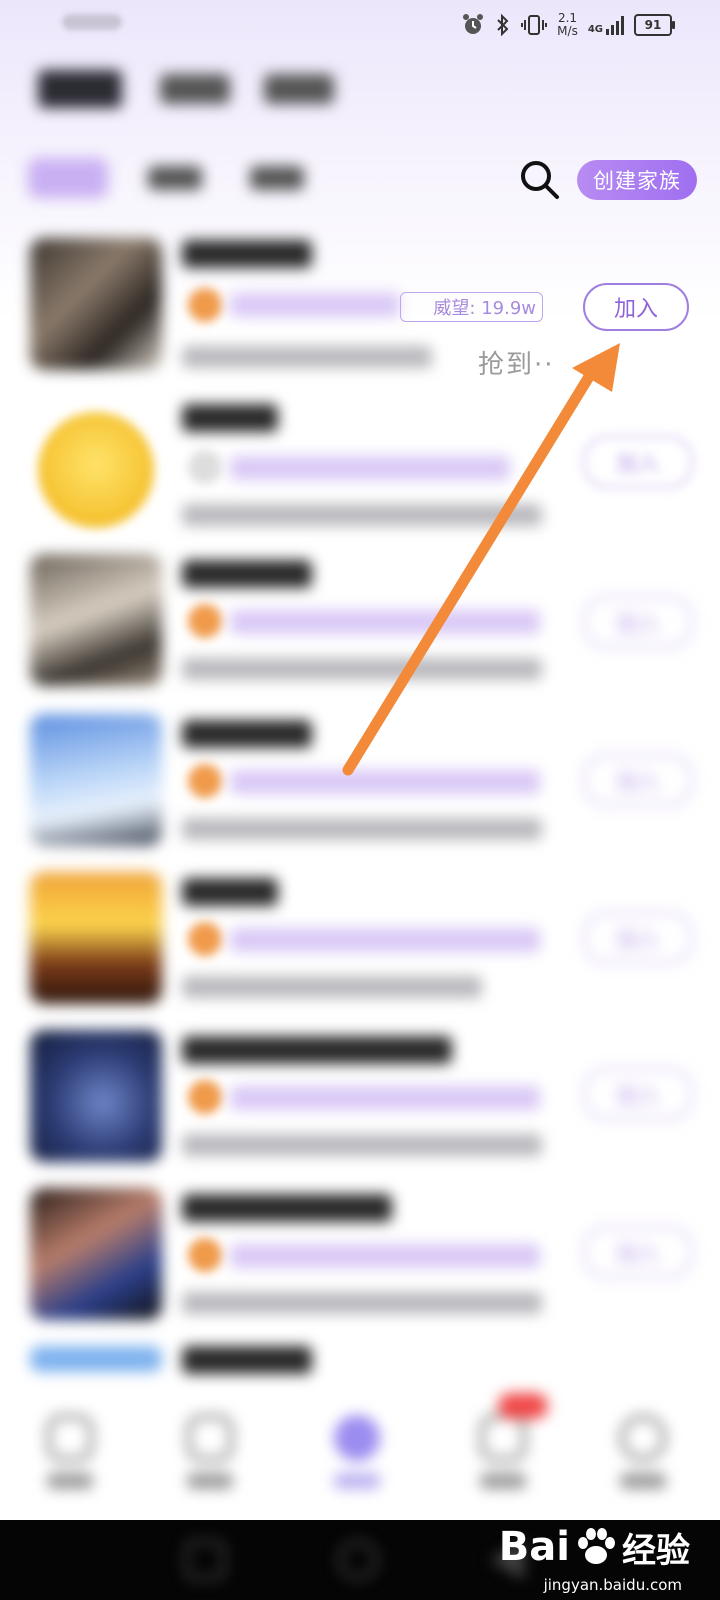  What do you see at coordinates (595, 29) in the screenshot?
I see `network-type: 4G` at bounding box center [595, 29].